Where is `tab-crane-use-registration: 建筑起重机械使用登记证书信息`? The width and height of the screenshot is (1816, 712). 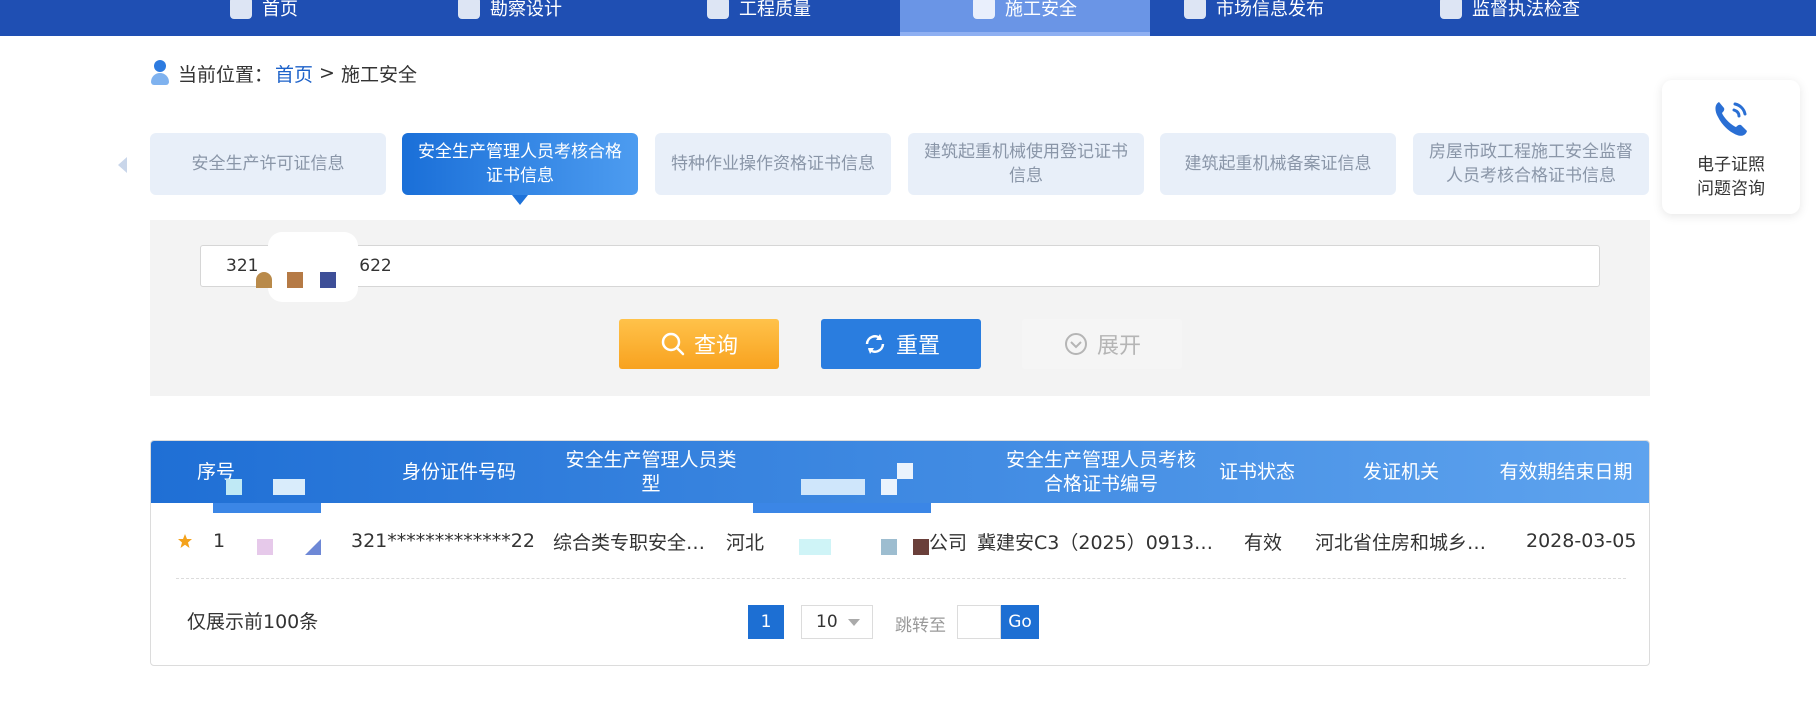 tab-crane-use-registration: 建筑起重机械使用登记证书信息 is located at coordinates (1026, 164).